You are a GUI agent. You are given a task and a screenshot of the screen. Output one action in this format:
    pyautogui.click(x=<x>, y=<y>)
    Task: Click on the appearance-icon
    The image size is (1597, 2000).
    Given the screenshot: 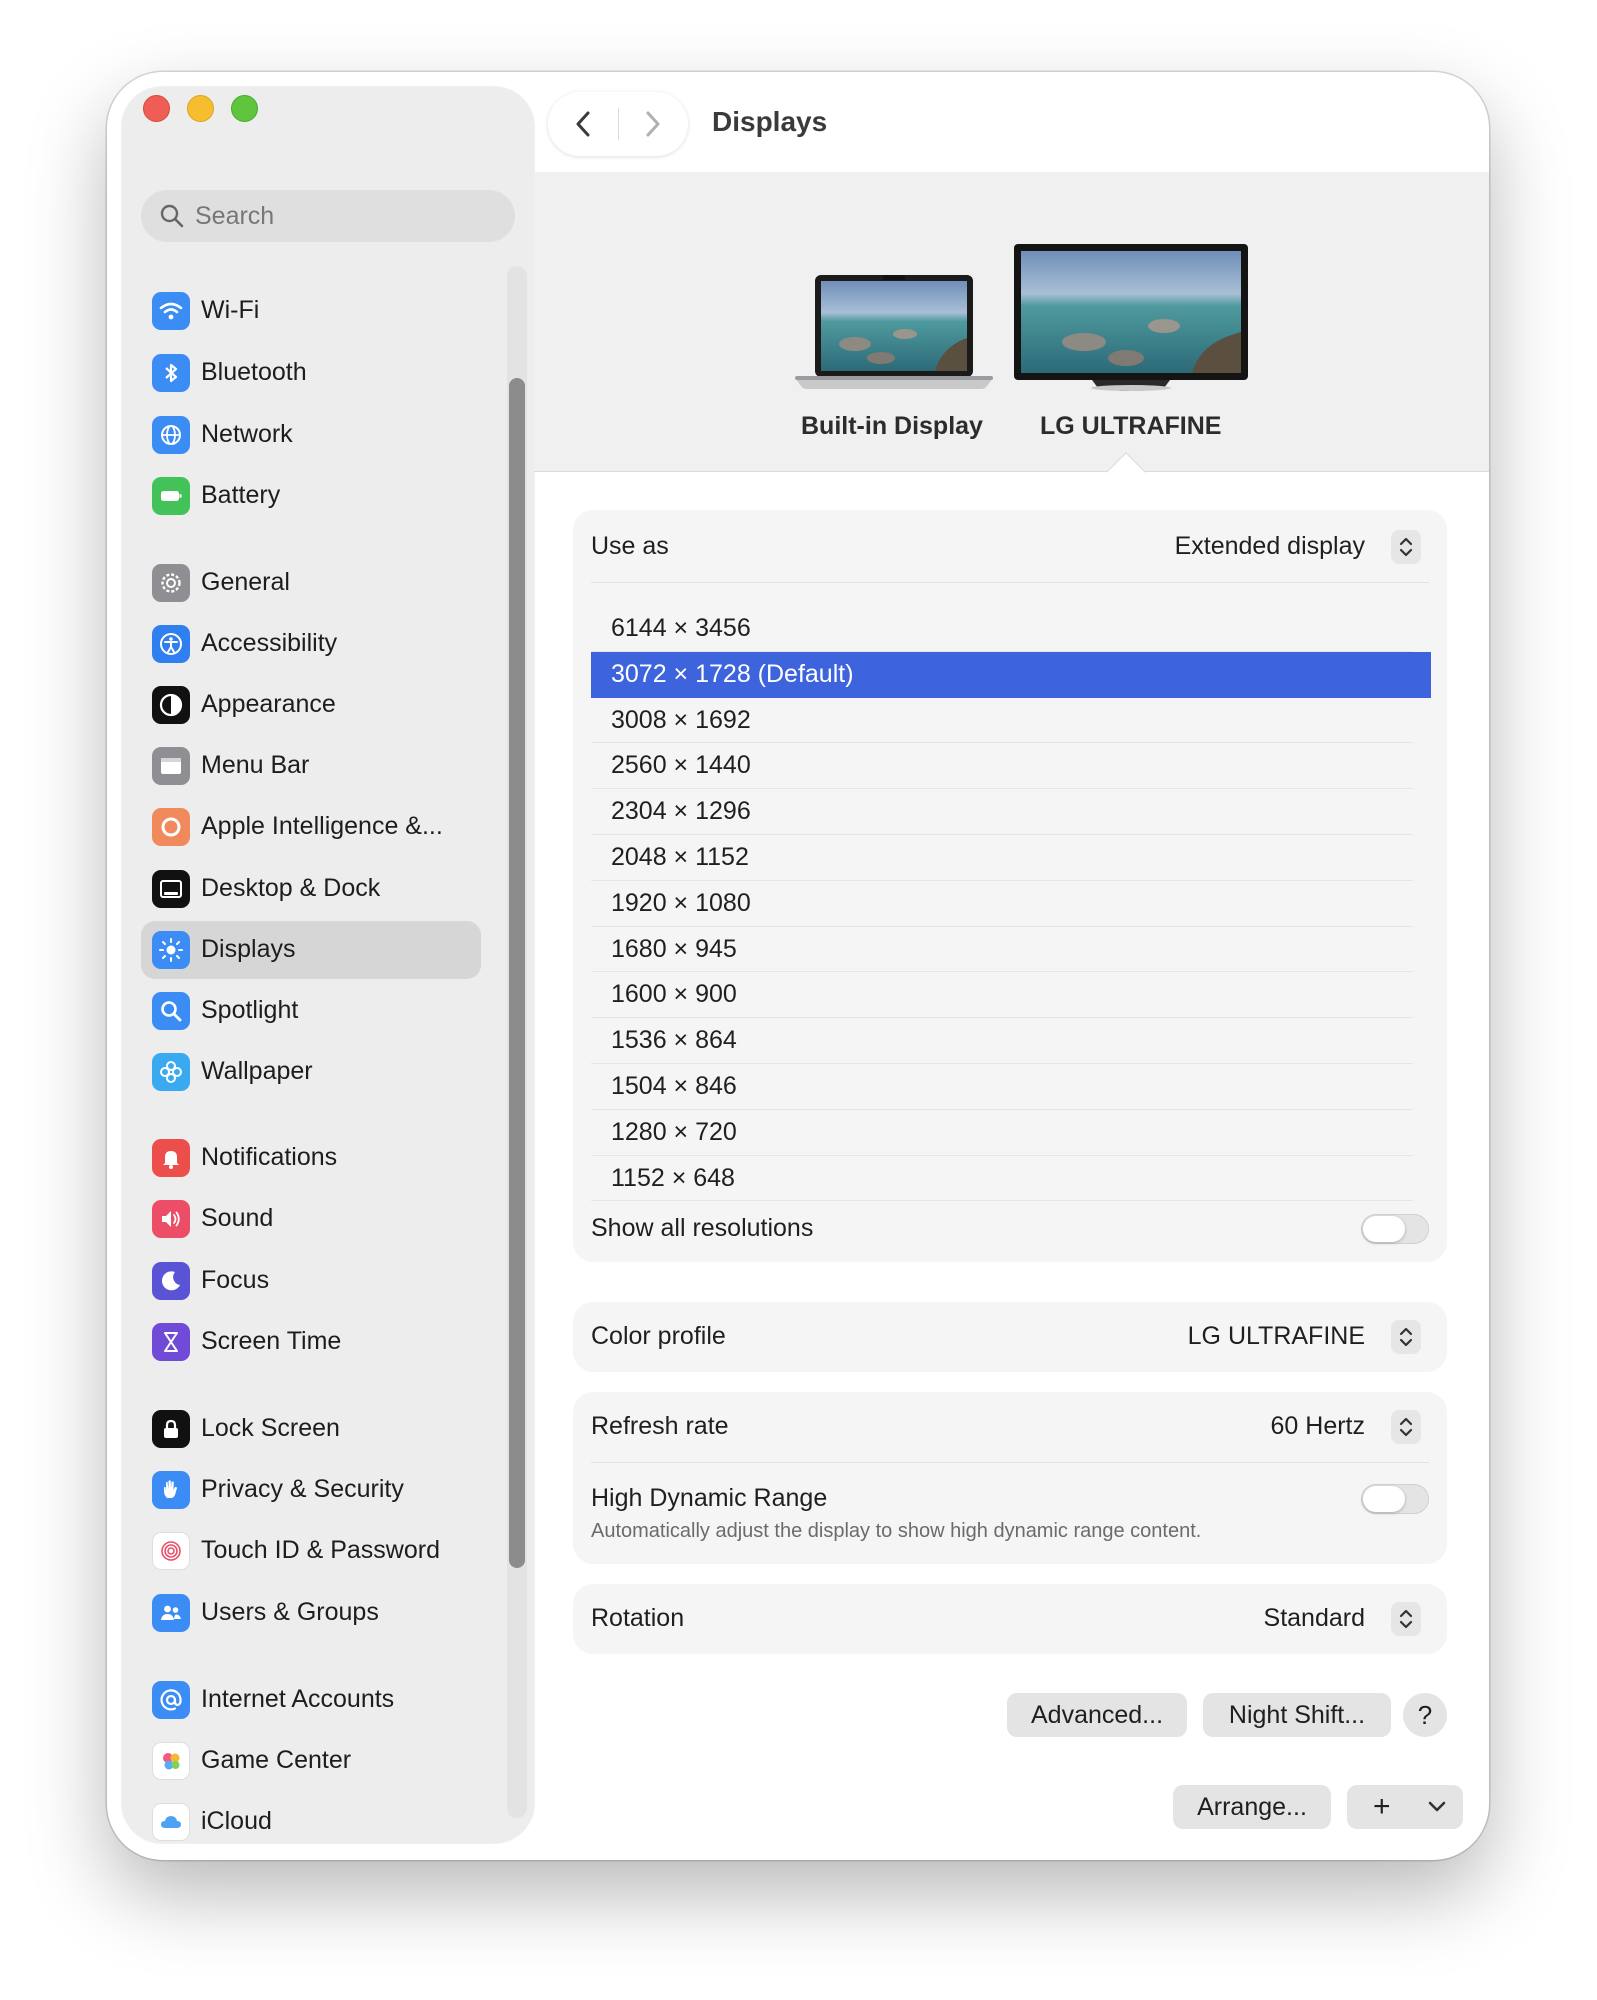 What is the action you would take?
    pyautogui.click(x=171, y=705)
    